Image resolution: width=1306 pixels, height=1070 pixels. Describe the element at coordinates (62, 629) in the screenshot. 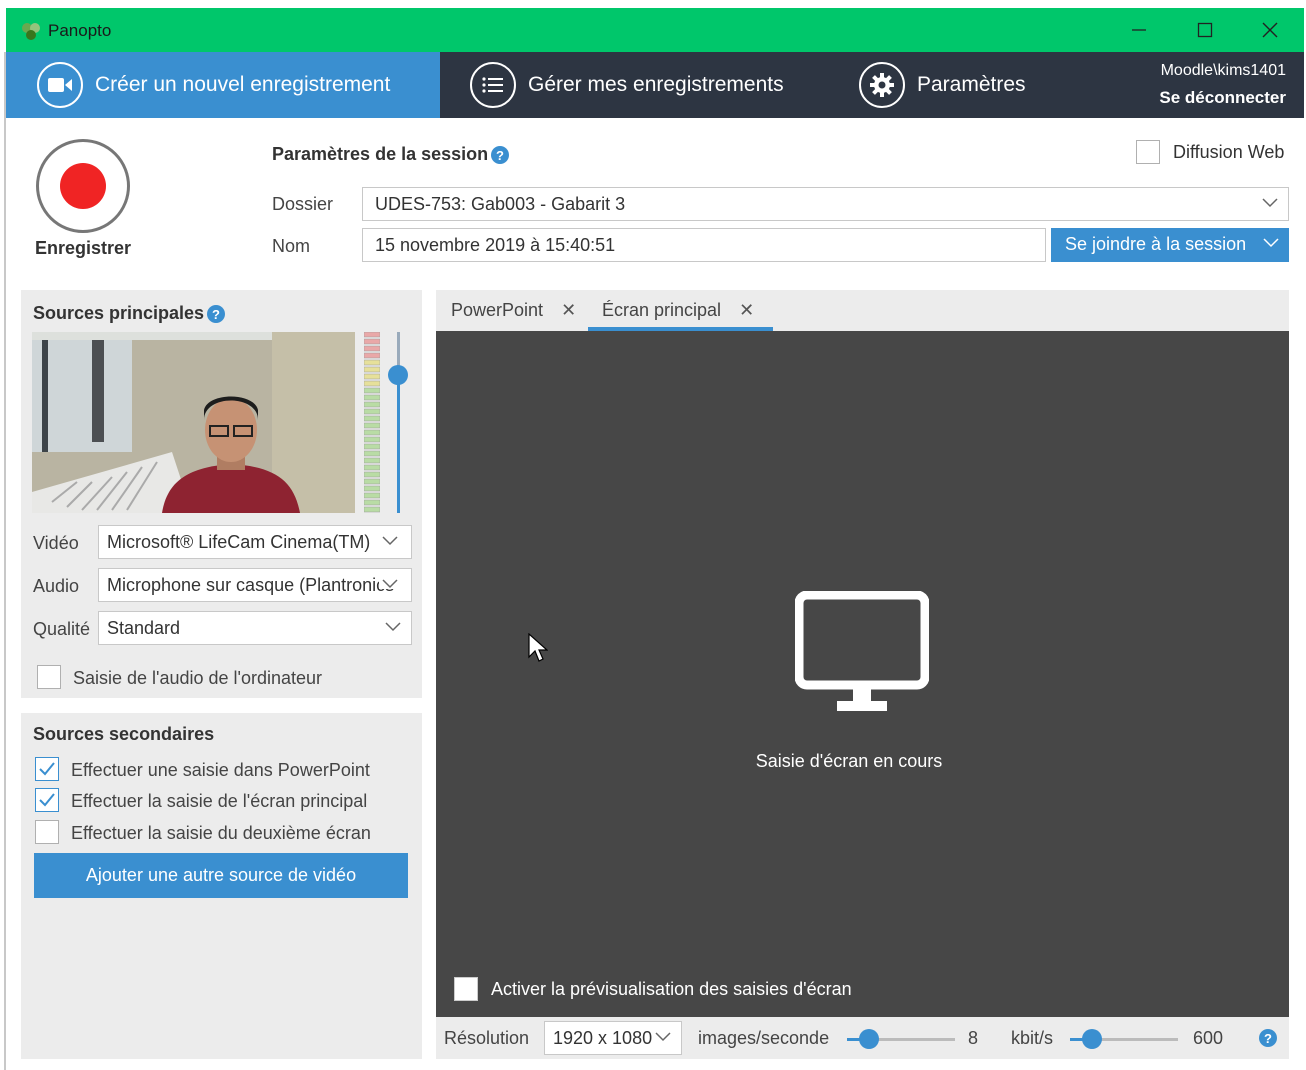

I see `quality-label: Qualité` at that location.